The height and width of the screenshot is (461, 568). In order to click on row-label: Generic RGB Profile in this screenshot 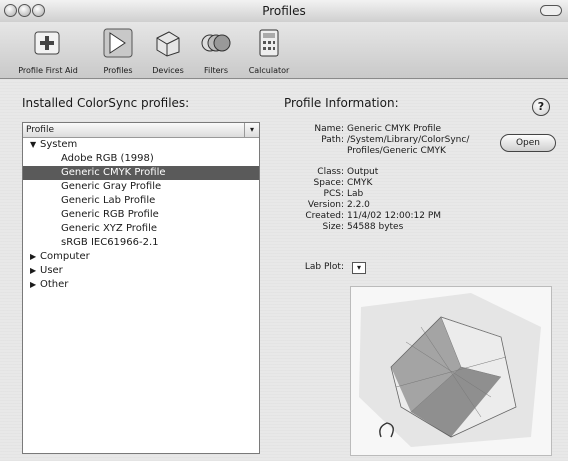, I will do `click(110, 214)`.